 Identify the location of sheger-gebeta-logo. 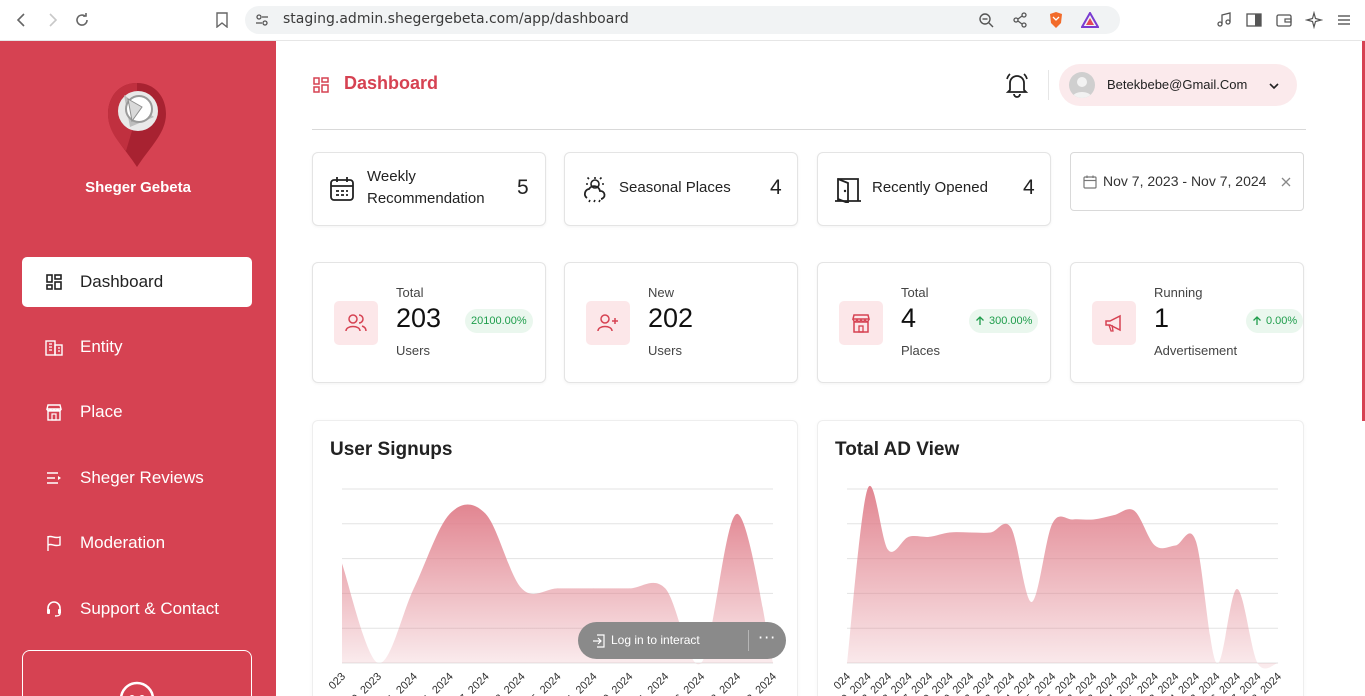
(137, 125).